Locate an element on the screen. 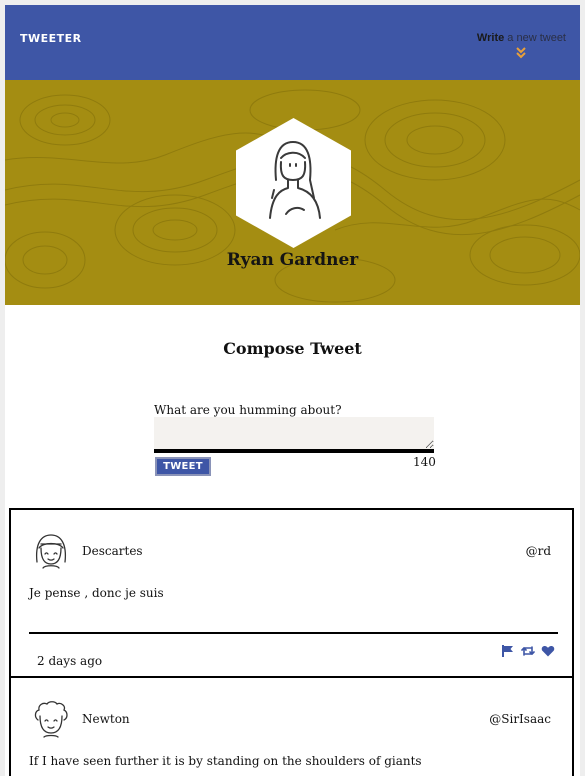 This screenshot has width=585, height=776. heart-icon is located at coordinates (548, 650).